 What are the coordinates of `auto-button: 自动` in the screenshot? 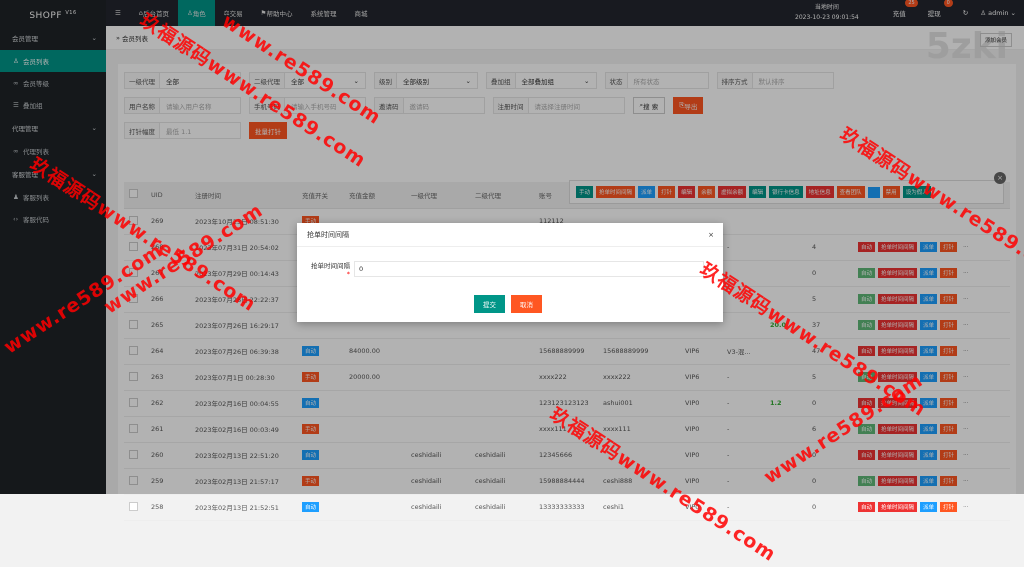 It's located at (867, 507).